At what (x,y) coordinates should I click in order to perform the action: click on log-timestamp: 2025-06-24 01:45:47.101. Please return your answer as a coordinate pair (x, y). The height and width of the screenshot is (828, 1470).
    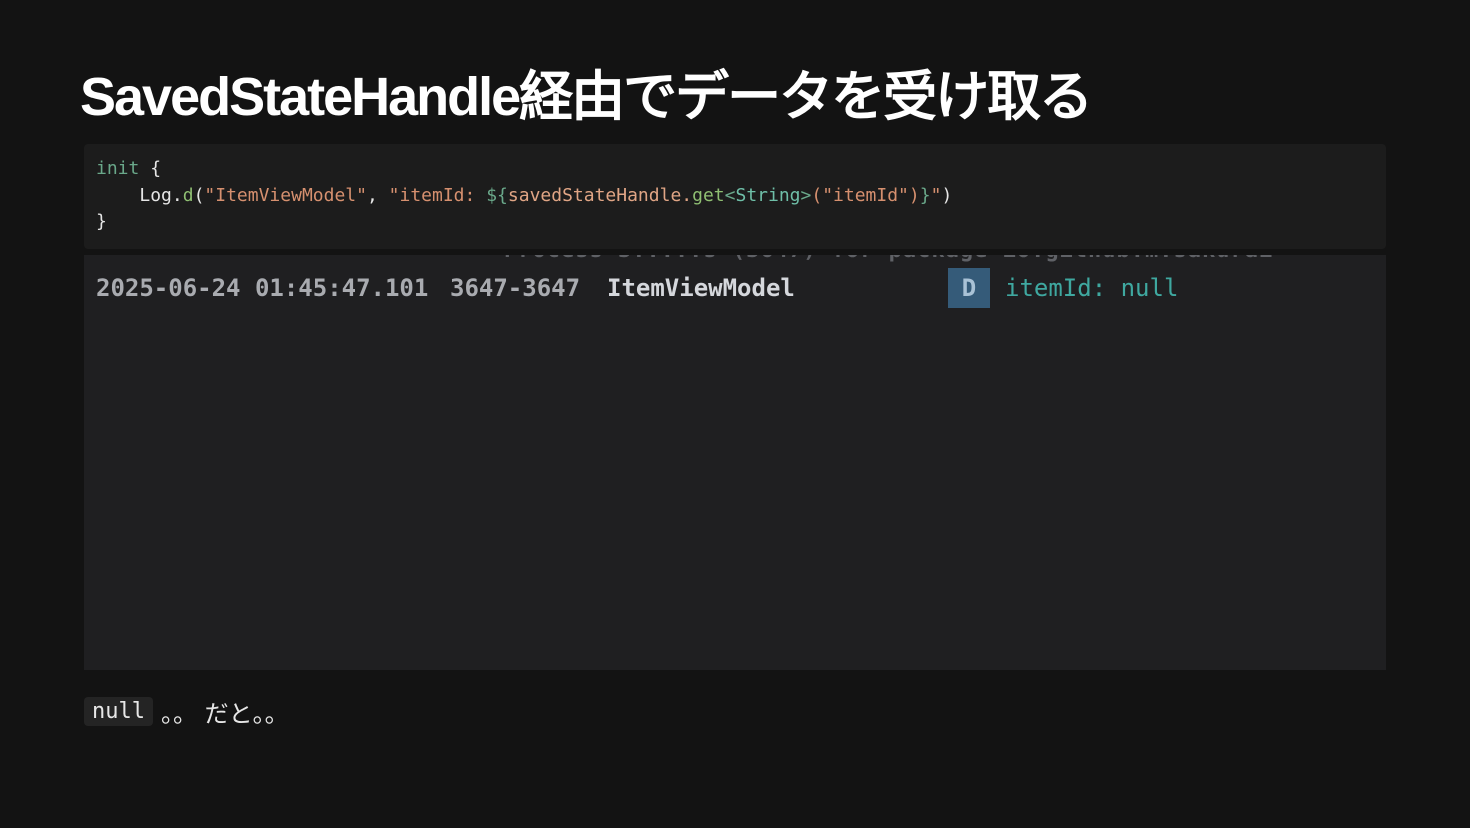
    Looking at the image, I should click on (262, 288).